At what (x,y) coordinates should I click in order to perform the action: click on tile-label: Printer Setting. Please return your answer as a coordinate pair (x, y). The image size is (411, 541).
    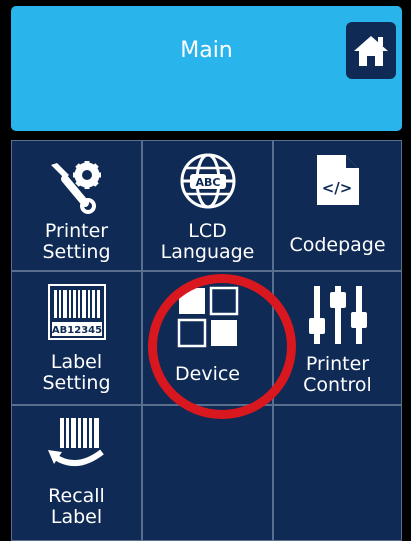
    Looking at the image, I should click on (76, 241).